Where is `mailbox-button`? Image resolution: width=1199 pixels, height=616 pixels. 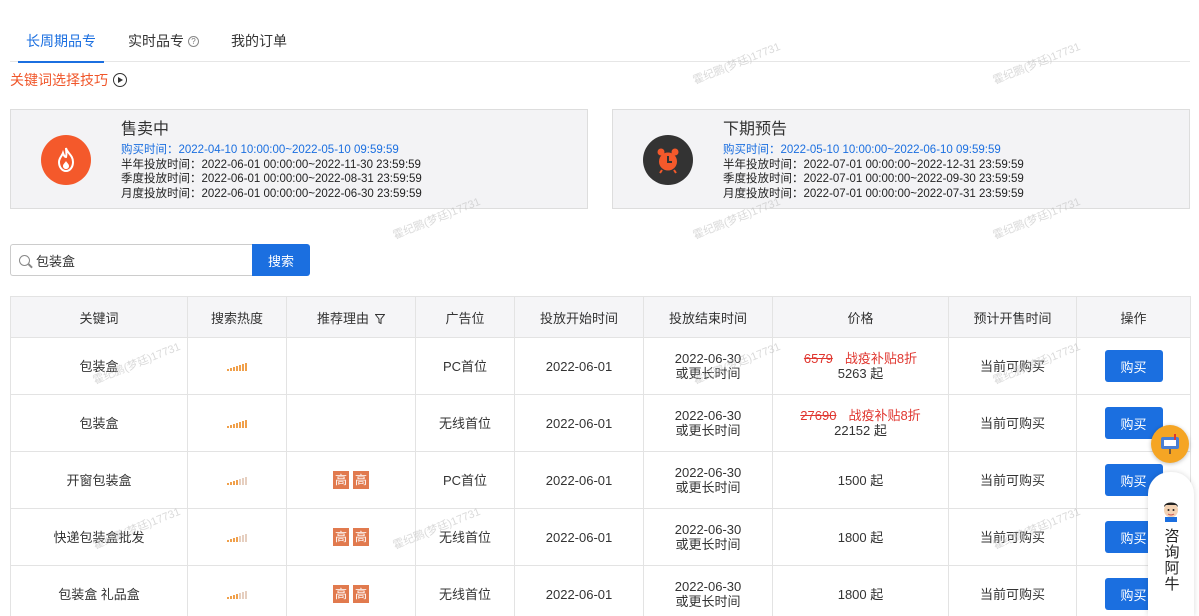
mailbox-button is located at coordinates (1170, 444).